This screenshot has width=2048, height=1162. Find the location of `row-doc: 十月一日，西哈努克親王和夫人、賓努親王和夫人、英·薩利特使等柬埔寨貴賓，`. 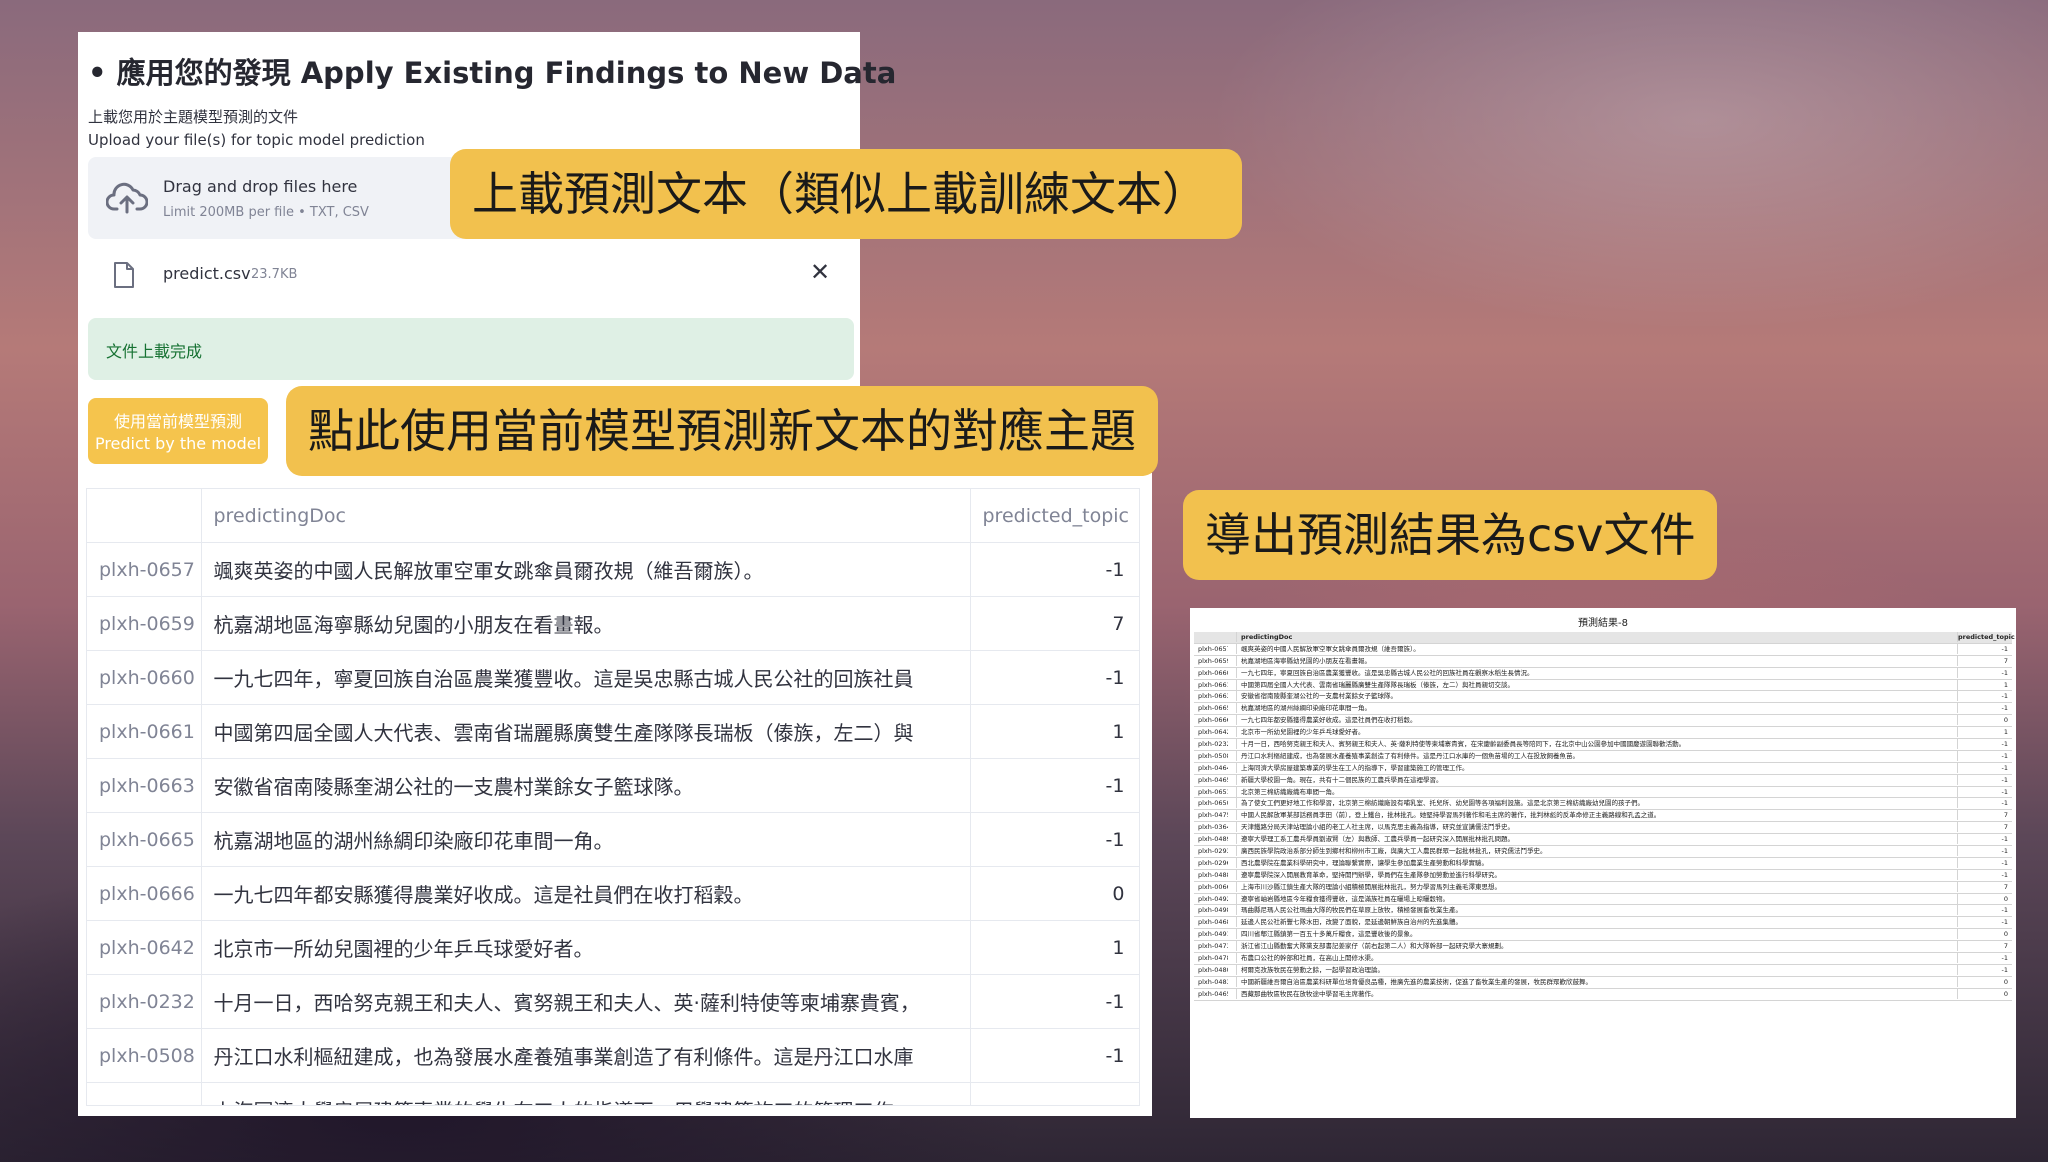

row-doc: 十月一日，西哈努克親王和夫人、賓努親王和夫人、英·薩利特使等柬埔寨貴賓， is located at coordinates (586, 1001).